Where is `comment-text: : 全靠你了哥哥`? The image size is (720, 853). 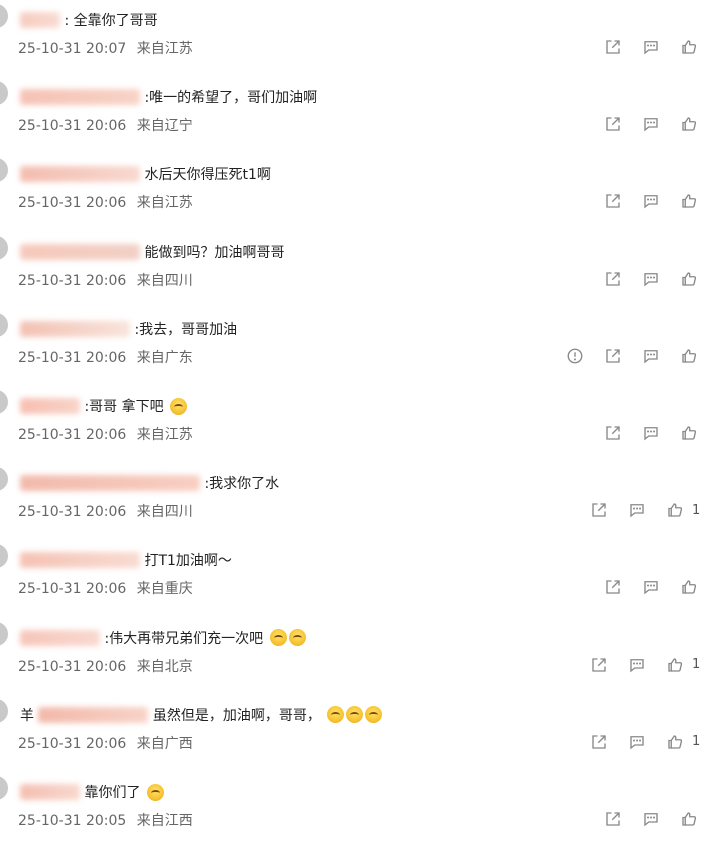
comment-text: : 全靠你了哥哥 is located at coordinates (111, 21).